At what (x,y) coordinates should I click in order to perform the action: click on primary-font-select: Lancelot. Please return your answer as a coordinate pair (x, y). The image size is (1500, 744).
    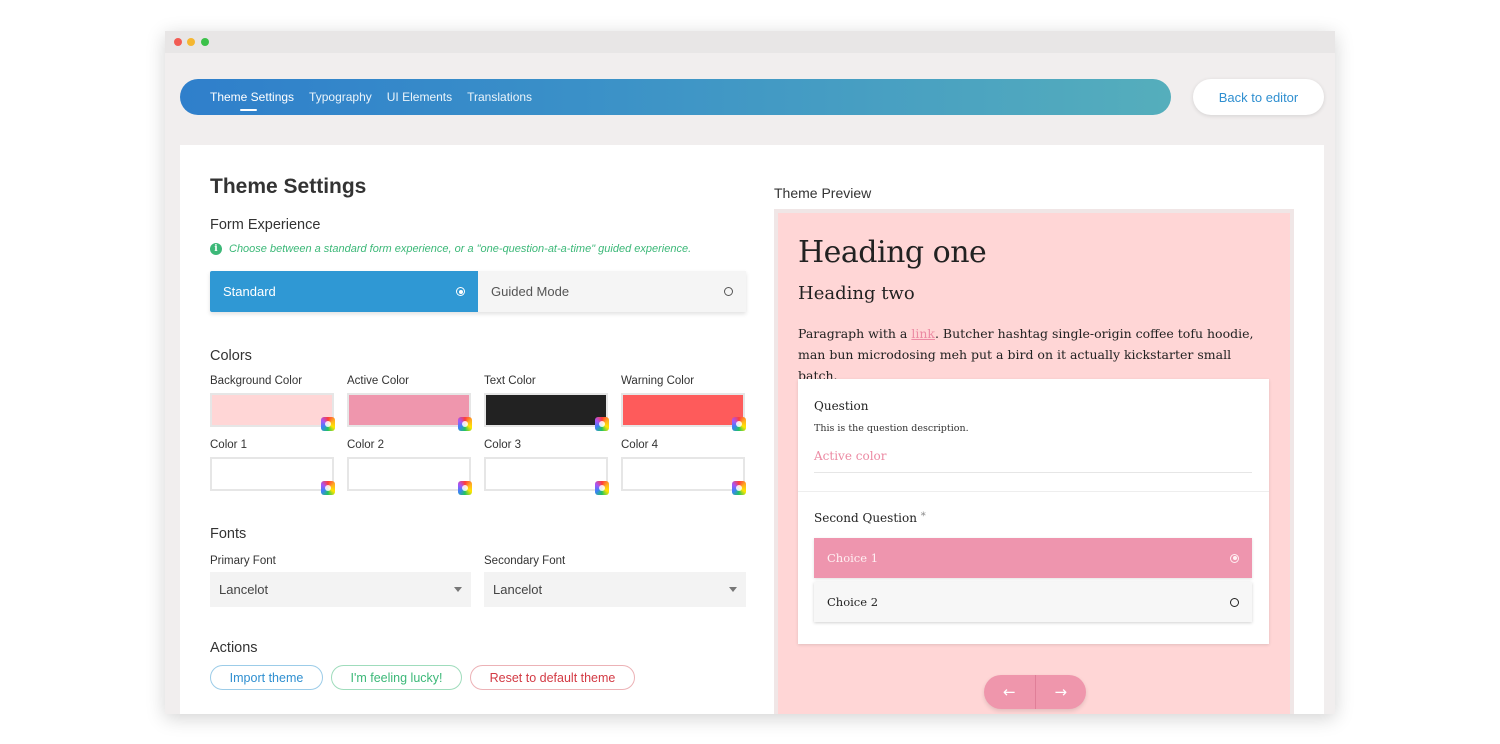
    Looking at the image, I should click on (340, 589).